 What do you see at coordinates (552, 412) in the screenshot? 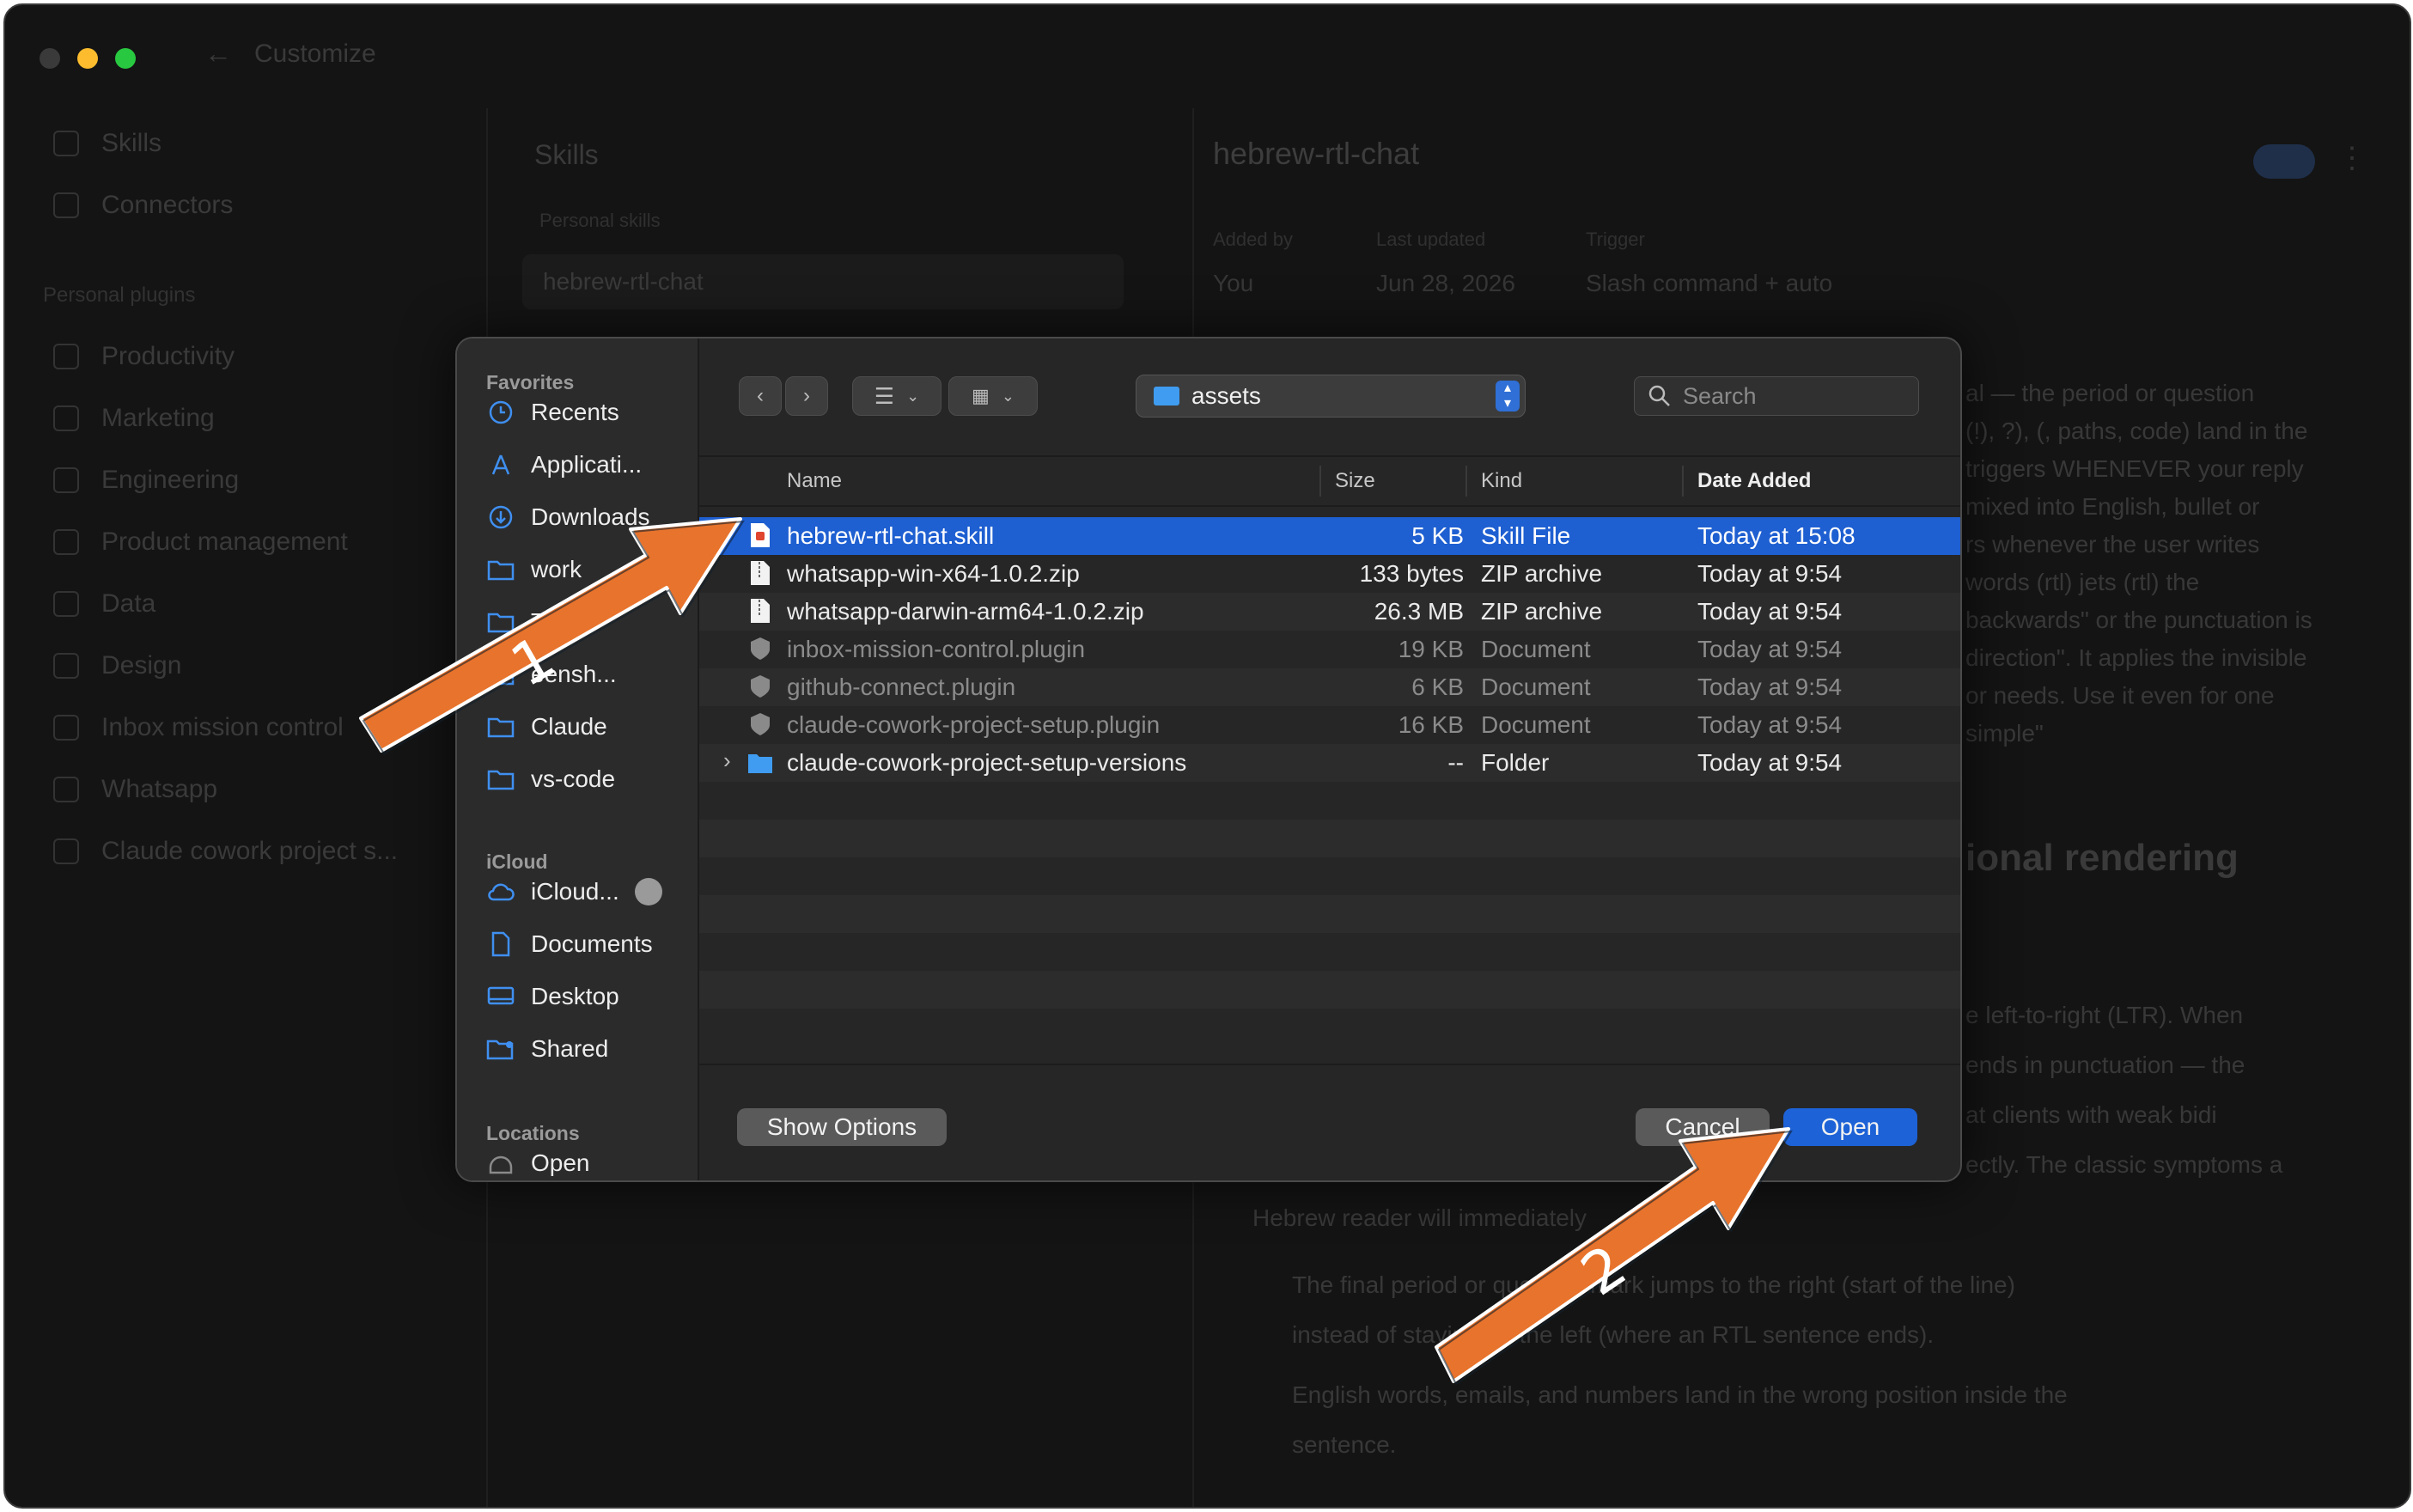
I see `sidebar-item-recents: Recents` at bounding box center [552, 412].